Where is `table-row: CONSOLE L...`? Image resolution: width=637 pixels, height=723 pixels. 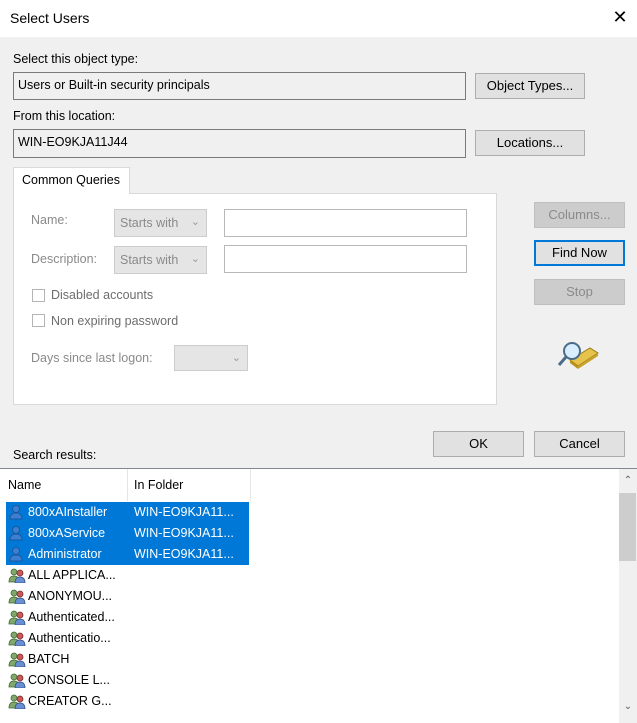 table-row: CONSOLE L... is located at coordinates (127, 680).